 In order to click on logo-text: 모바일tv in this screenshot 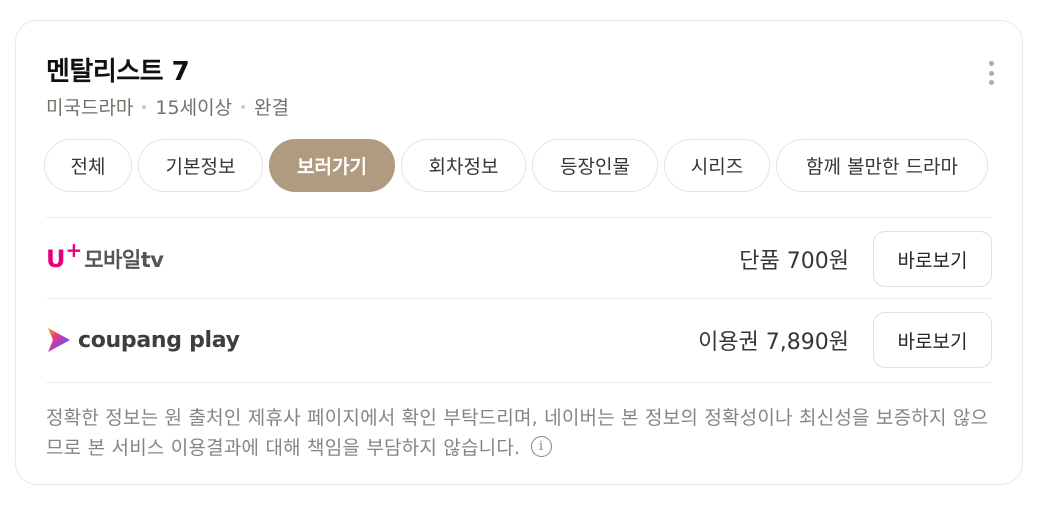, I will do `click(124, 260)`.